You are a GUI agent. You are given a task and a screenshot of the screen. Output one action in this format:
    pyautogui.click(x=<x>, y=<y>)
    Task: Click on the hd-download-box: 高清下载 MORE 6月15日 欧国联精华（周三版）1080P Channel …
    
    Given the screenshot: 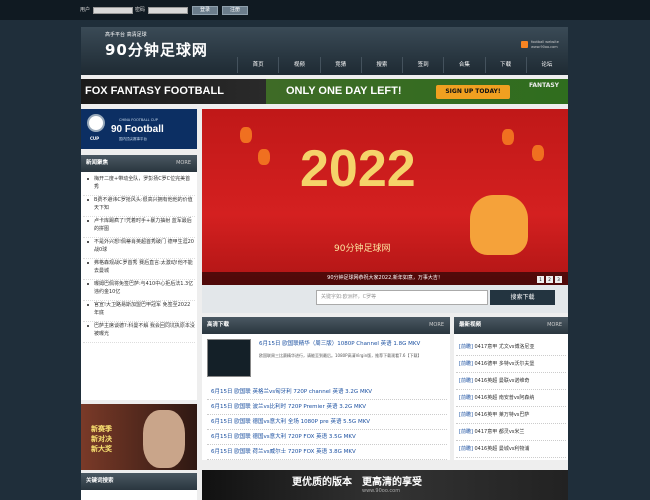 What is the action you would take?
    pyautogui.click(x=326, y=388)
    